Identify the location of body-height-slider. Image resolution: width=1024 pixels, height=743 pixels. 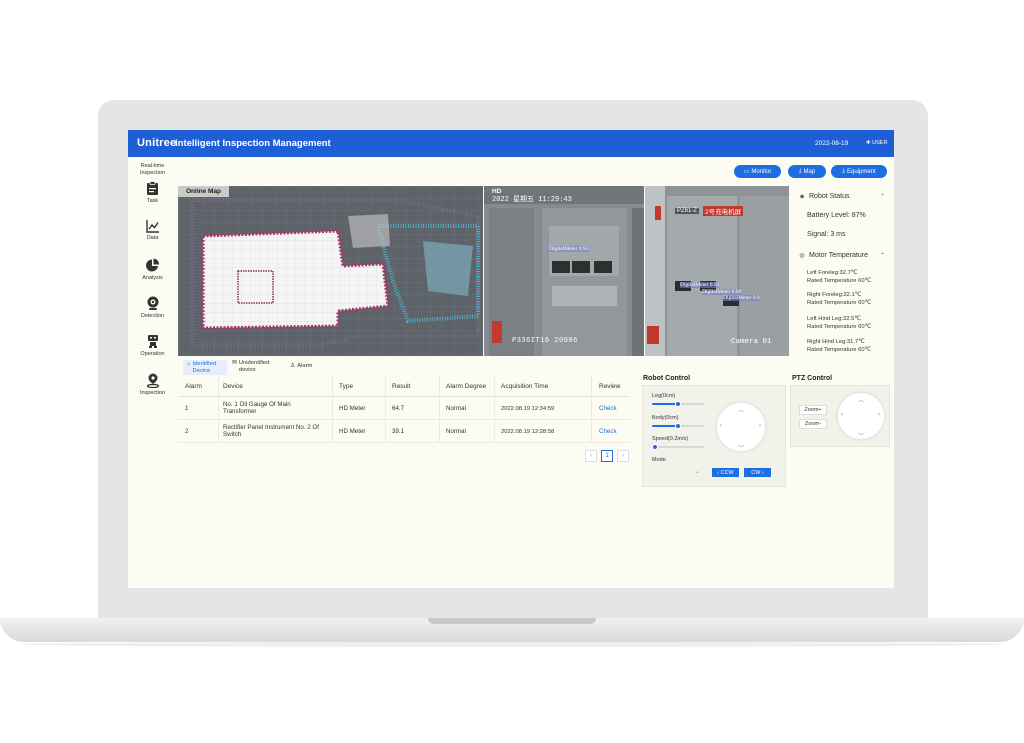
(678, 426).